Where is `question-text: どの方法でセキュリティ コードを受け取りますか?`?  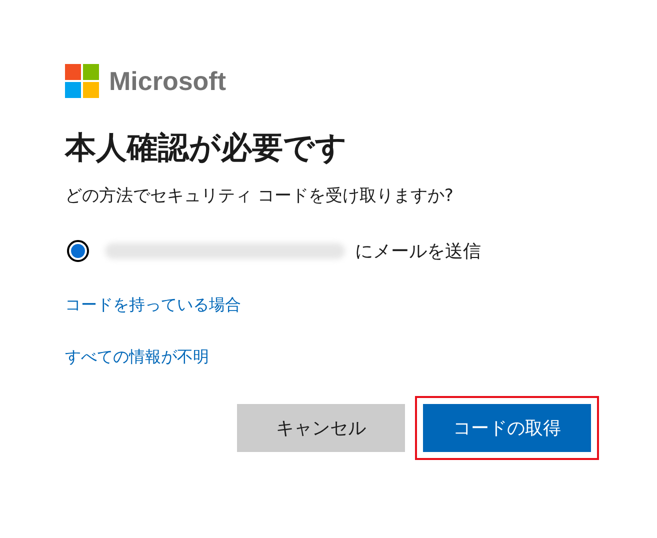
question-text: どの方法でセキュリティ コードを受け取りますか? is located at coordinates (259, 196).